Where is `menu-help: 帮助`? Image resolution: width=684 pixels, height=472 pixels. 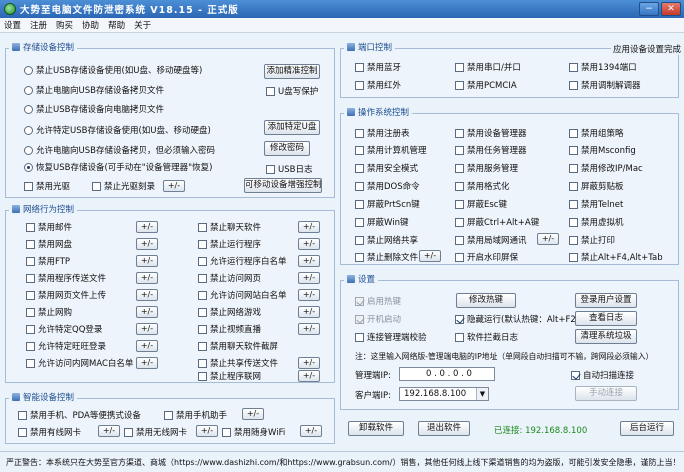
menu-help: 帮助 is located at coordinates (116, 25).